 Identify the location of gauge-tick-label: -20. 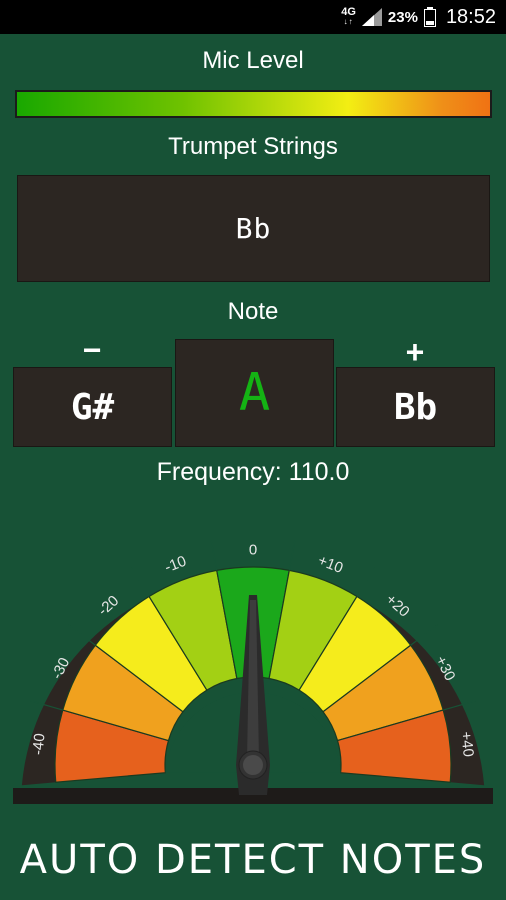
(108, 605).